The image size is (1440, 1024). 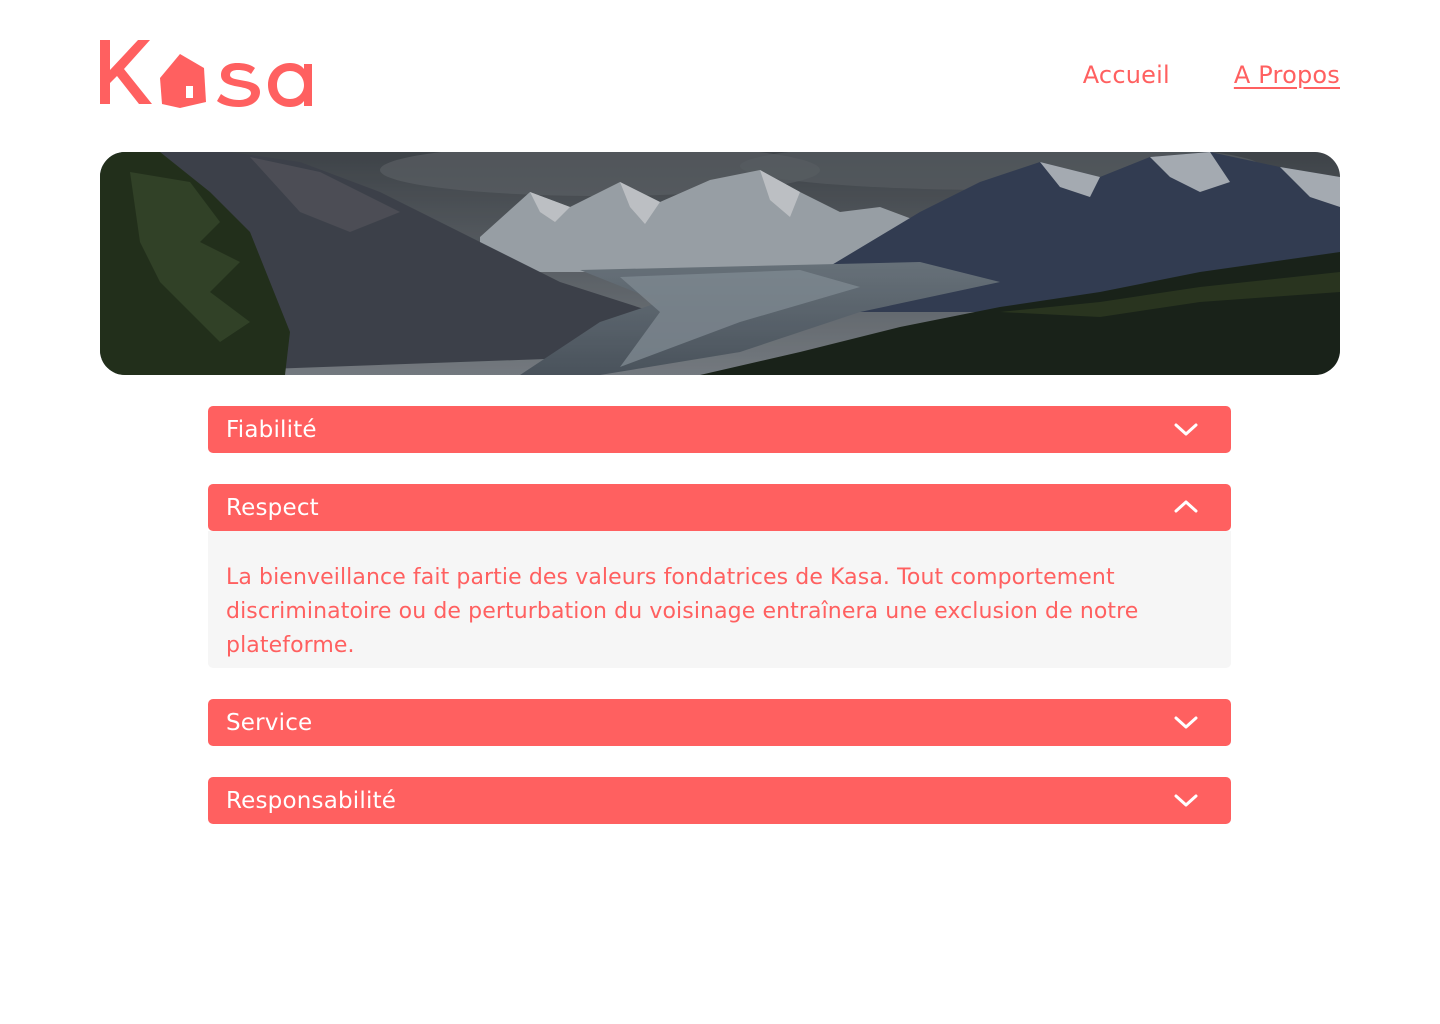 I want to click on logo-letter-s, so click(x=238, y=85).